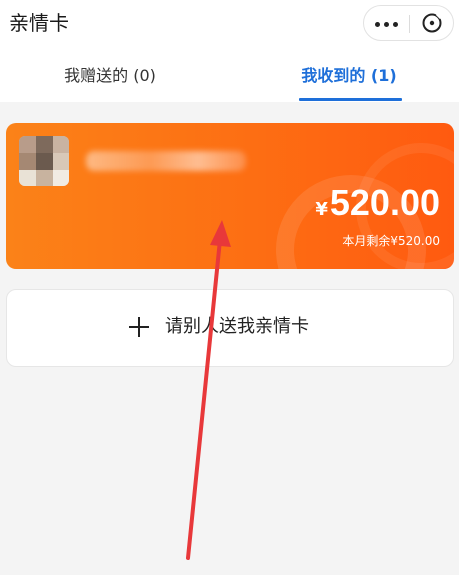 Image resolution: width=459 pixels, height=575 pixels. I want to click on annotation-arrow-shaft, so click(204, 399).